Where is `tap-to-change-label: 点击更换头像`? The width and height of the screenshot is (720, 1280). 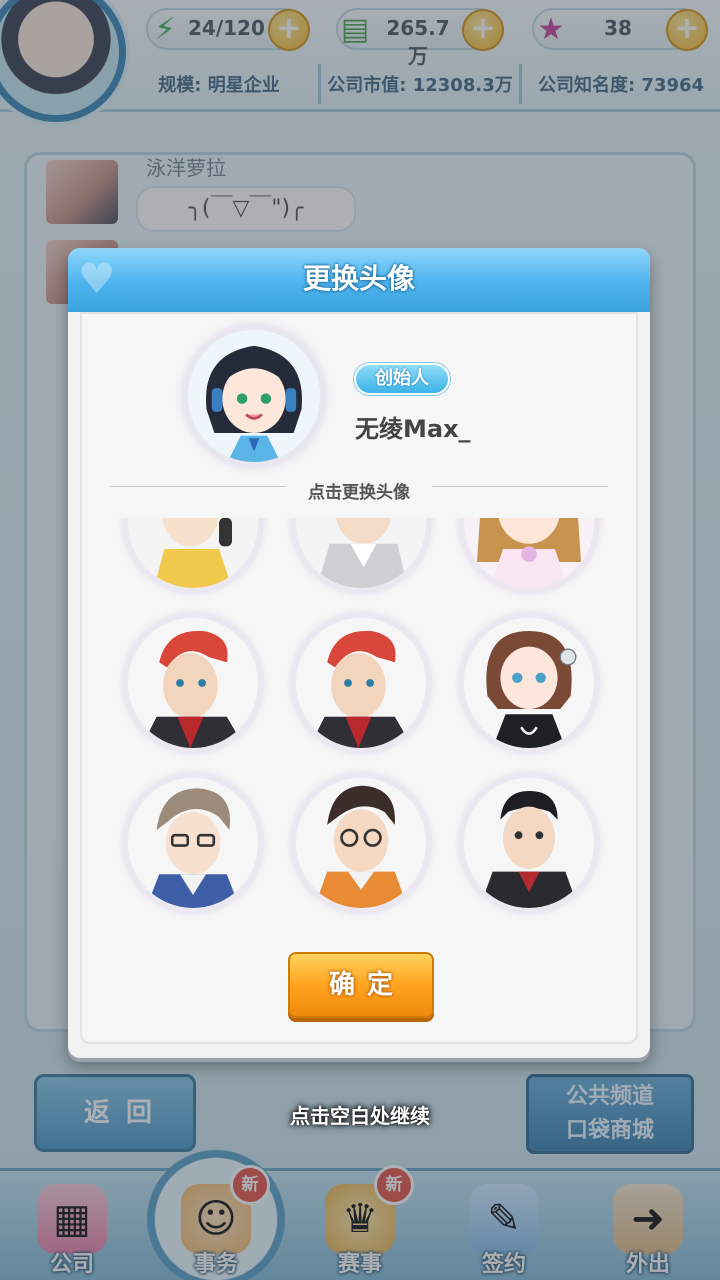
tap-to-change-label: 点击更换头像 is located at coordinates (359, 493).